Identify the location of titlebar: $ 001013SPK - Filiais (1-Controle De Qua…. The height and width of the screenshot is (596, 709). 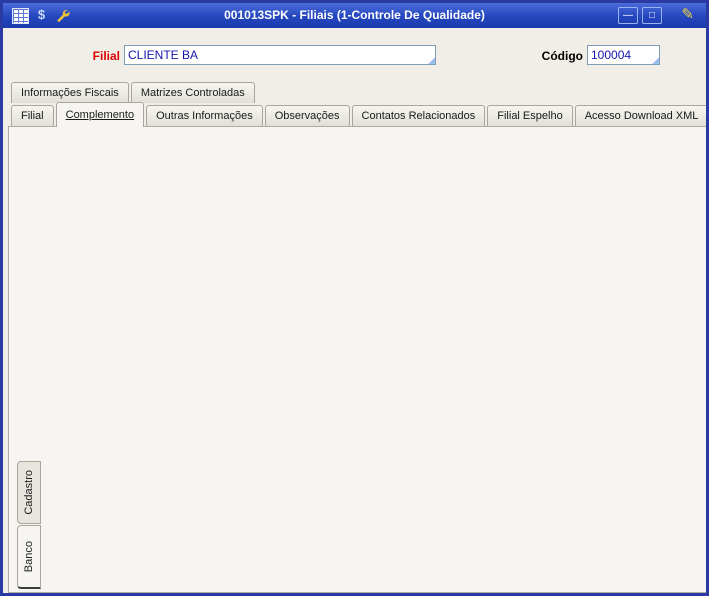
(354, 15).